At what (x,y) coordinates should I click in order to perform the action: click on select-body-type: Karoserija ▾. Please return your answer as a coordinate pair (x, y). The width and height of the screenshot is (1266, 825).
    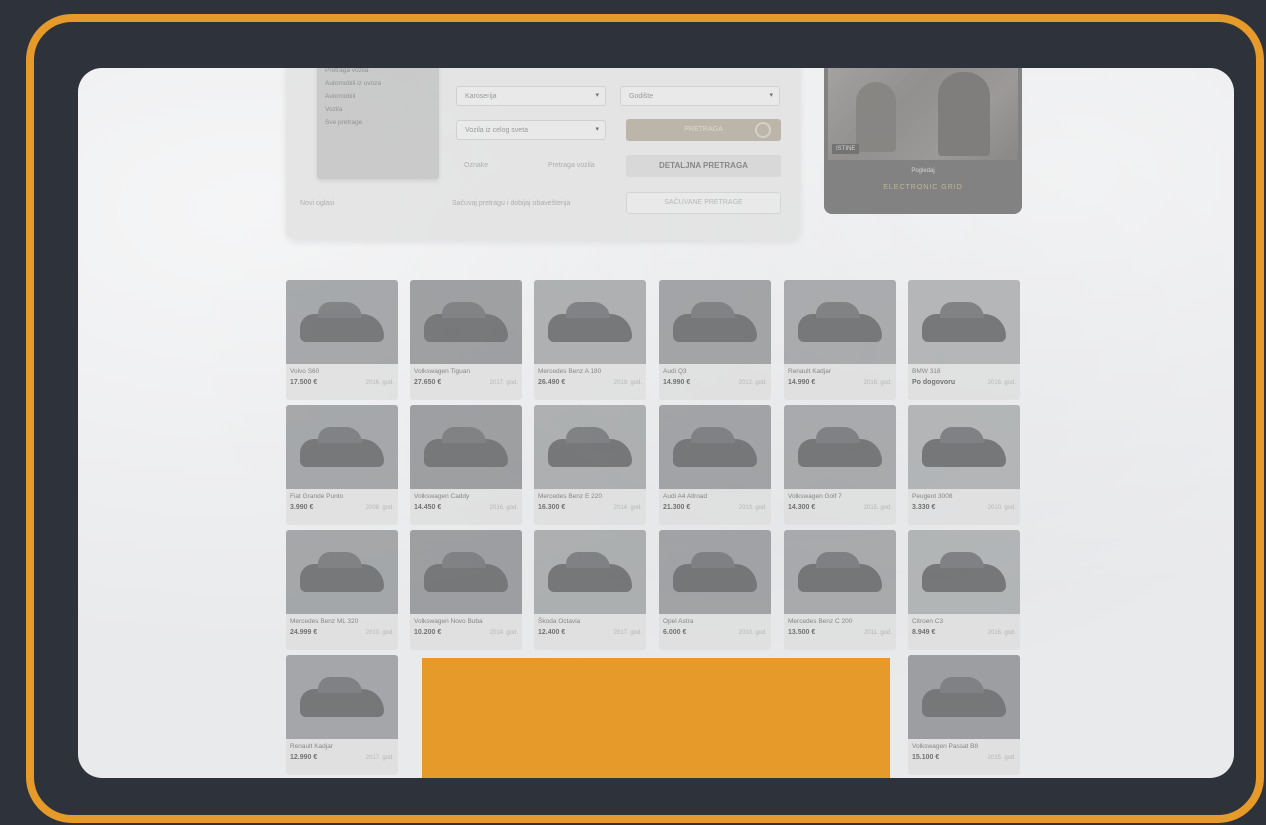
    Looking at the image, I should click on (531, 96).